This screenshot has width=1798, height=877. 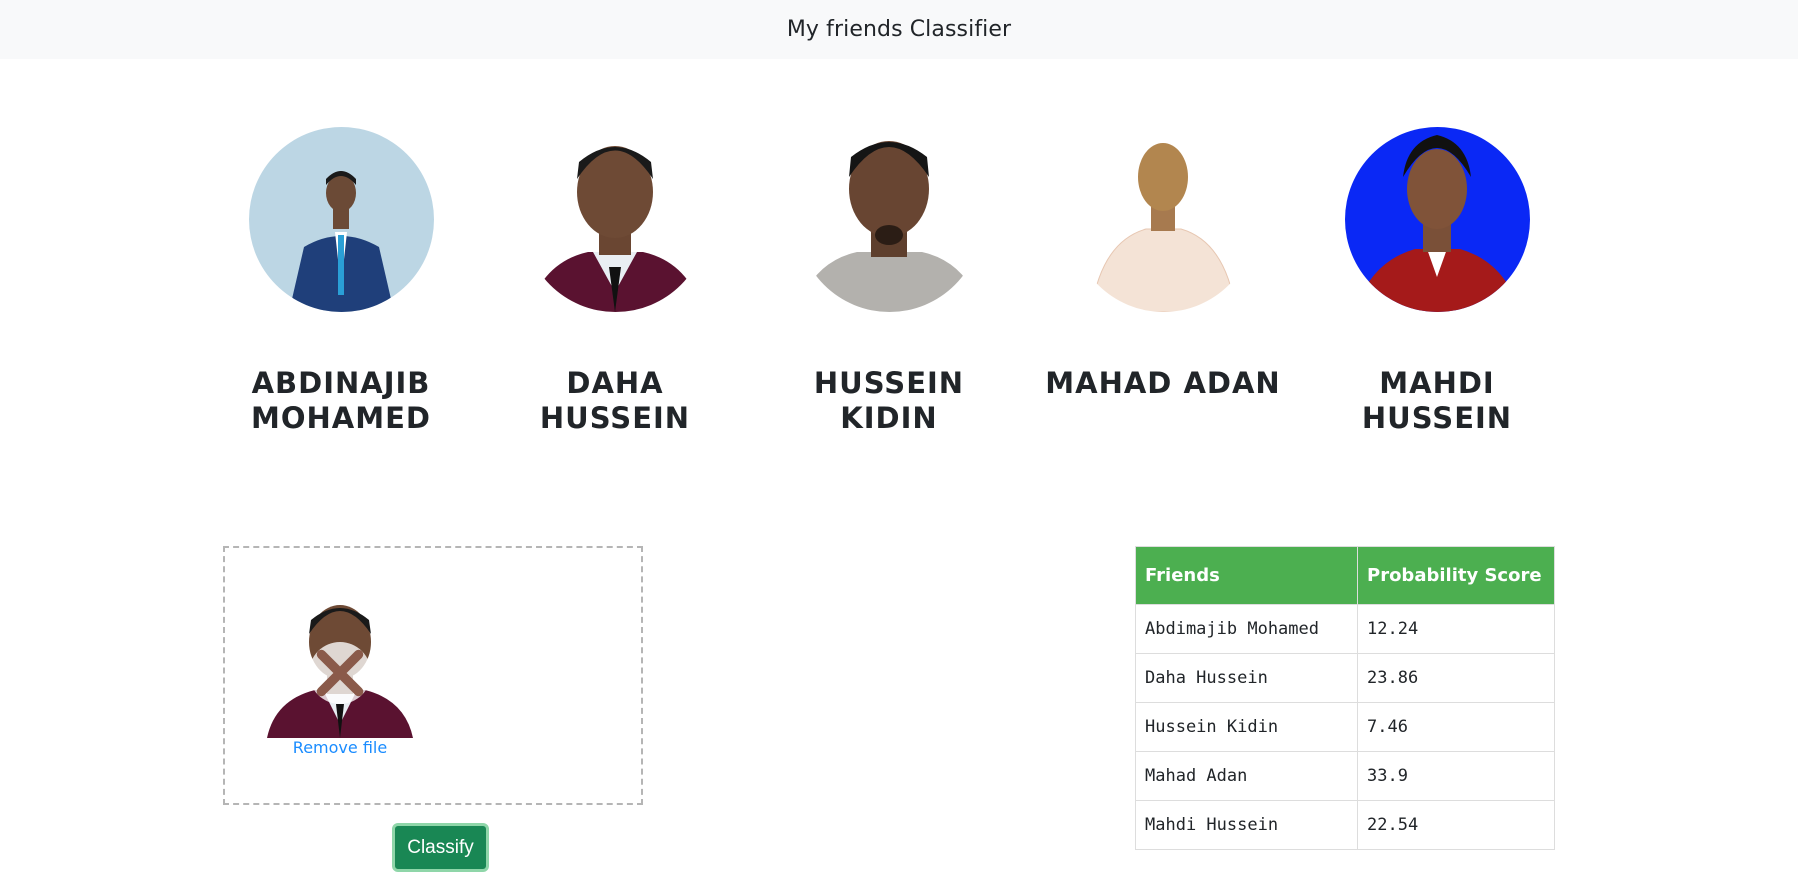 I want to click on friend-cell: Hussein Kidin, so click(x=1246, y=727).